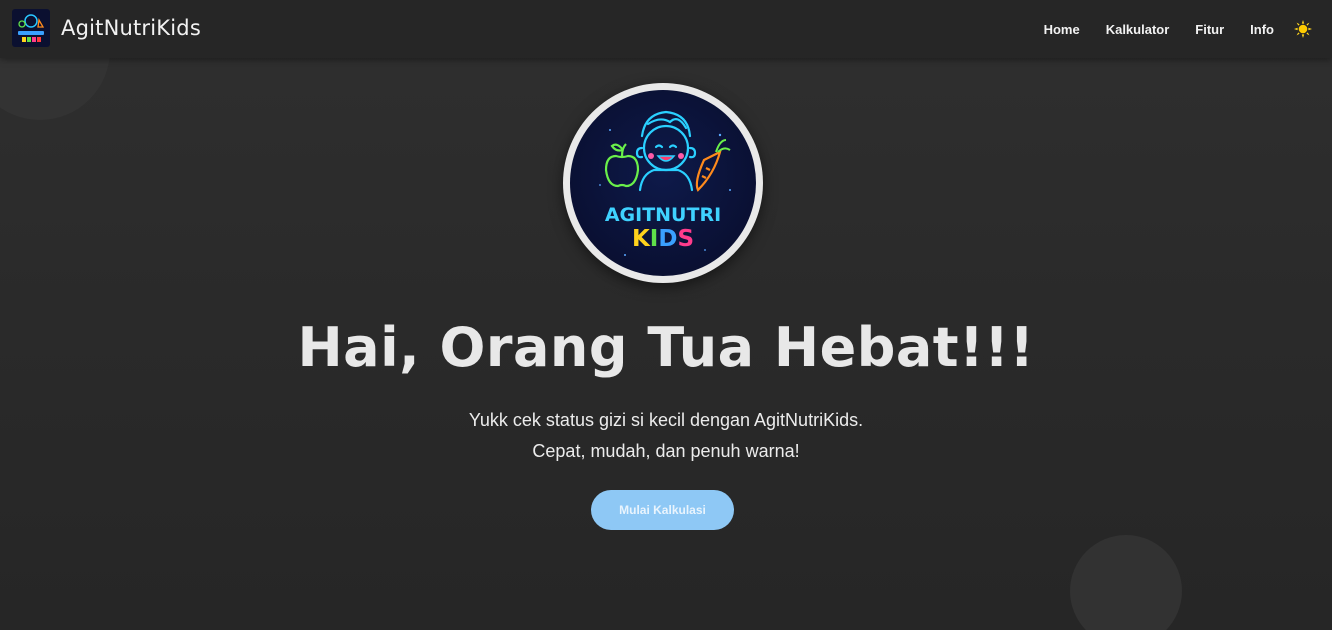  I want to click on navbar: AgitNutriKids Home Kalkulator Fitur Info, so click(666, 29).